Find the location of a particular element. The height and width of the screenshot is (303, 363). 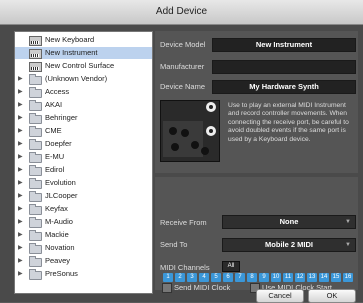

receive-from-label: Receive From is located at coordinates (183, 222).